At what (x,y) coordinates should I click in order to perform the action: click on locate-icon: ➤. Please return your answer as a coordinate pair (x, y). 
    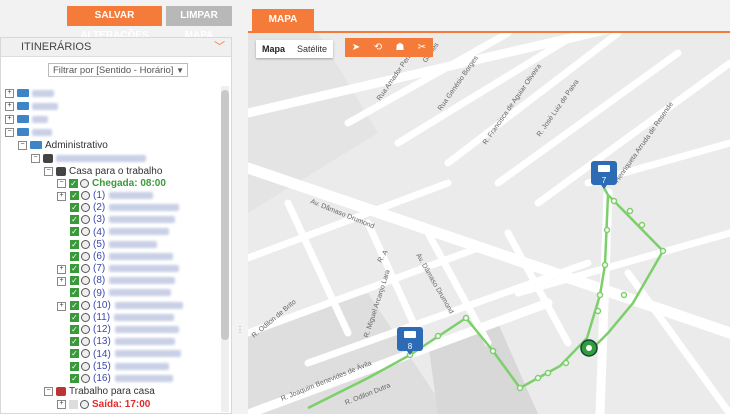
    Looking at the image, I should click on (356, 47).